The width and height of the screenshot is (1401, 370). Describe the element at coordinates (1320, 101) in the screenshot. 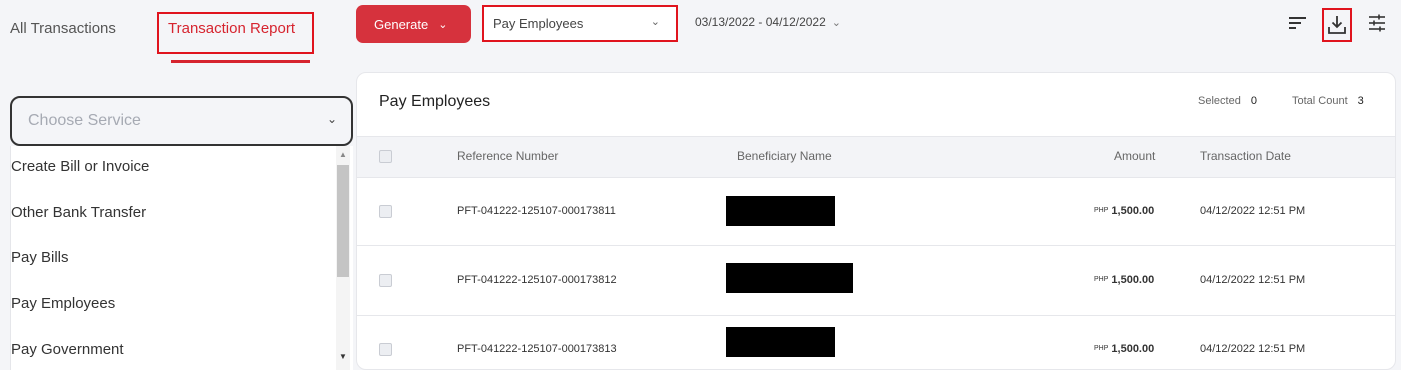

I see `total-label: Total Count` at that location.